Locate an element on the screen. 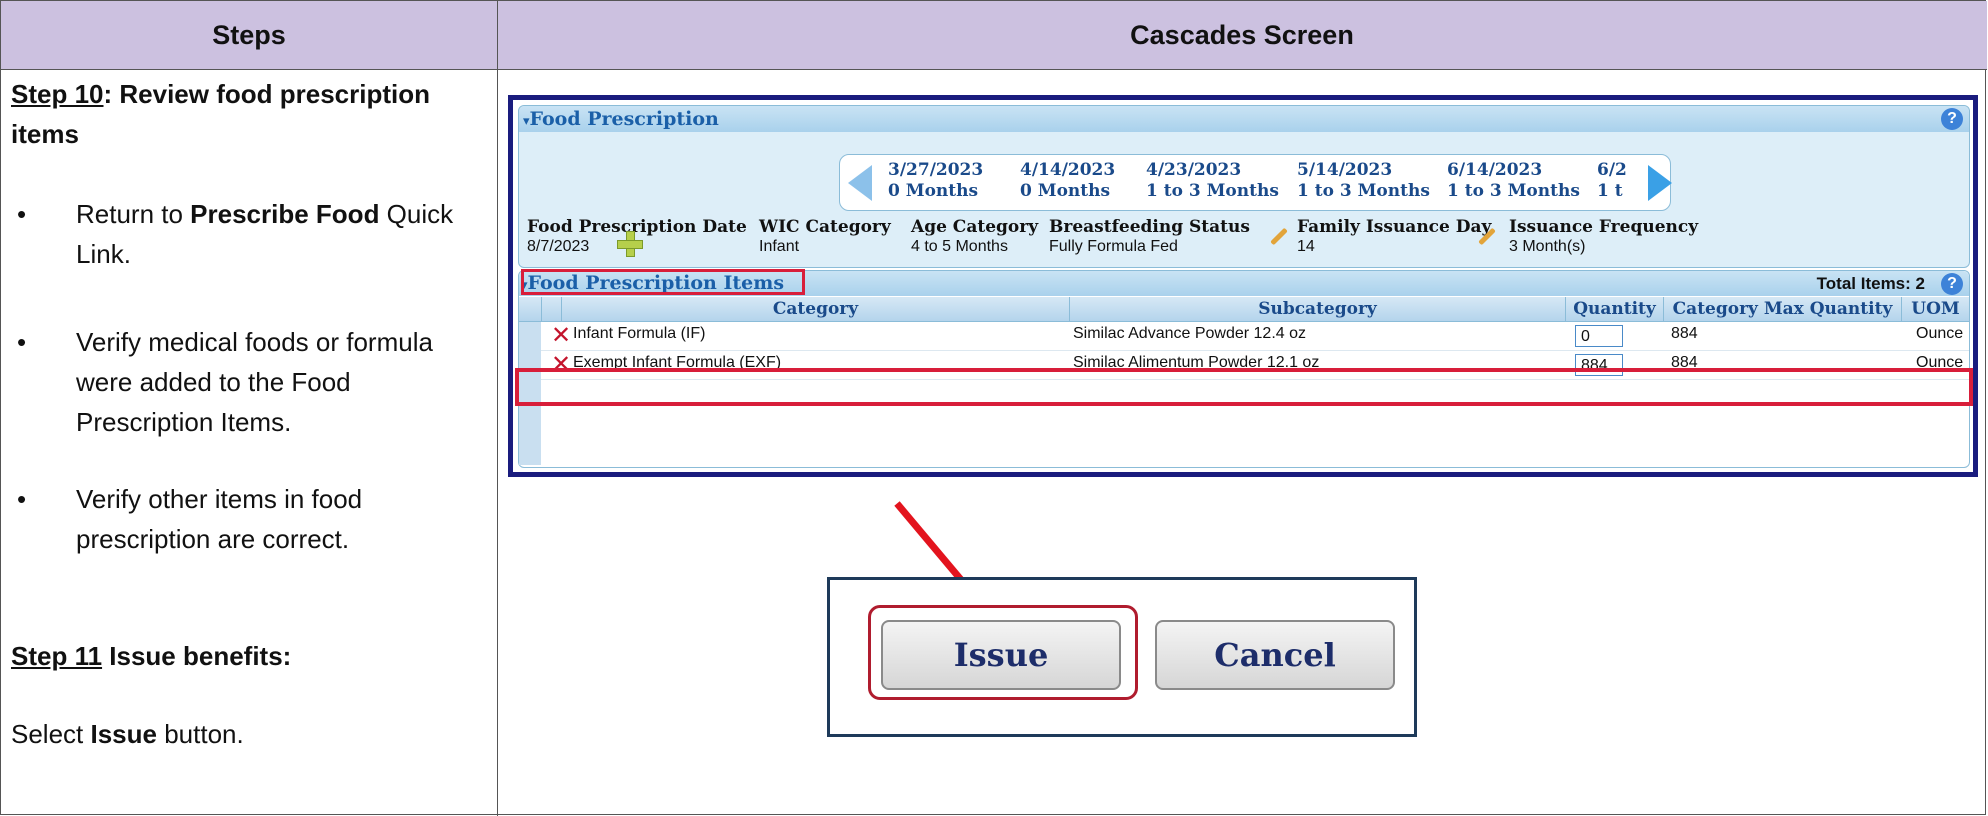  carousel-date: 4/23/2023 1 to 3 Months is located at coordinates (1212, 181).